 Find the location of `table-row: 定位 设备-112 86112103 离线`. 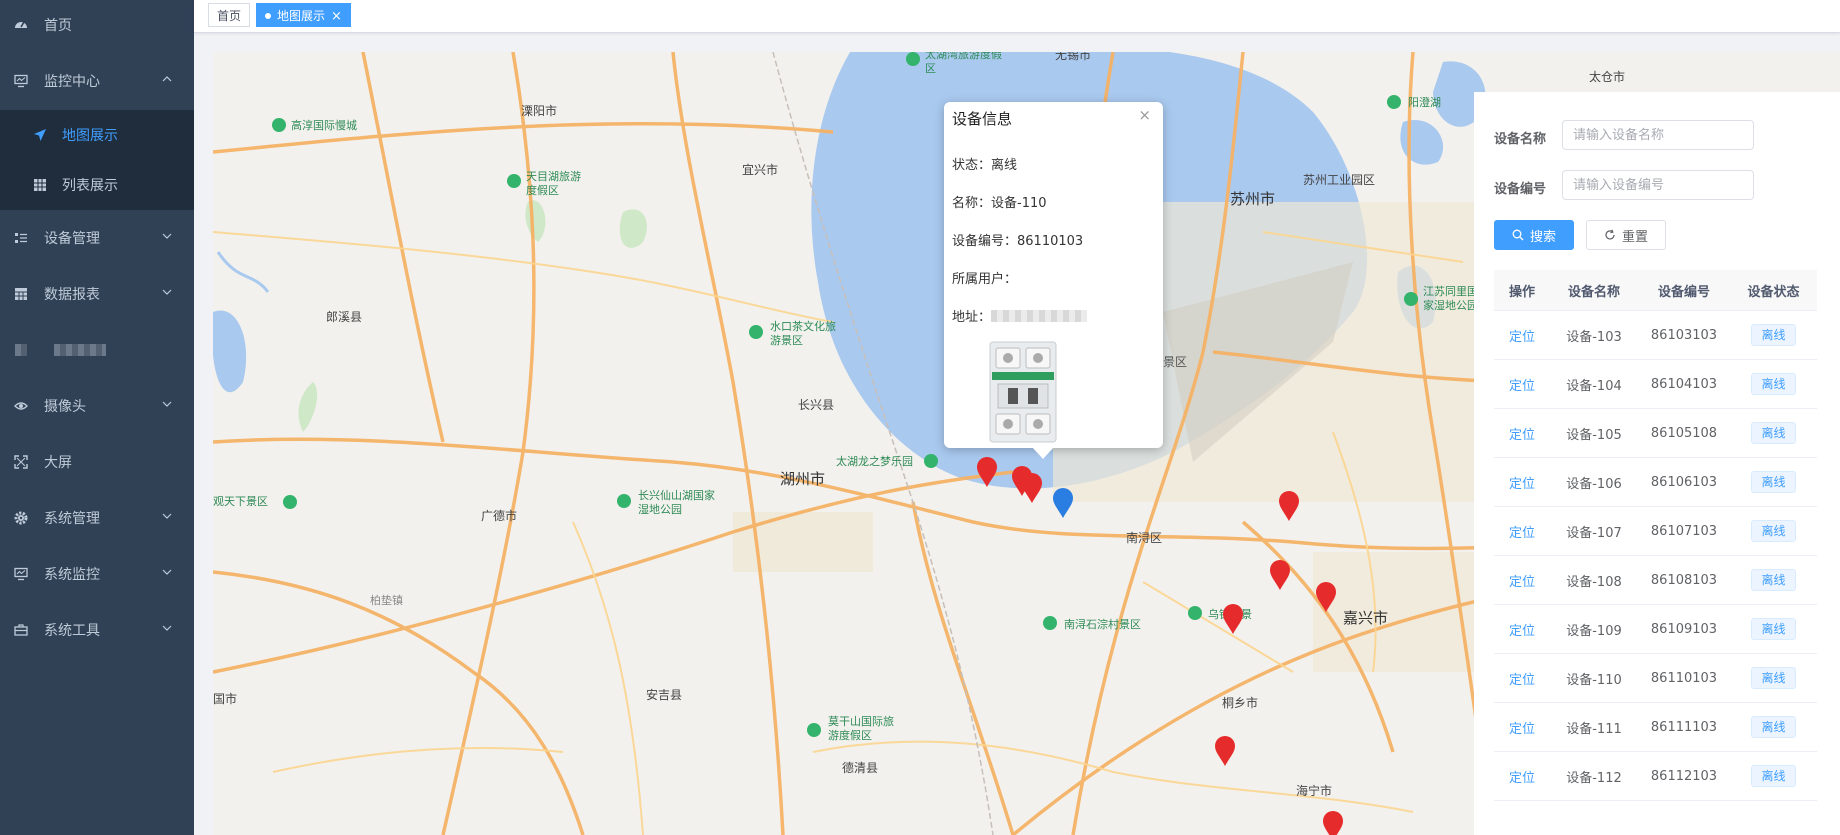

table-row: 定位 设备-112 86112103 离线 is located at coordinates (1655, 776).